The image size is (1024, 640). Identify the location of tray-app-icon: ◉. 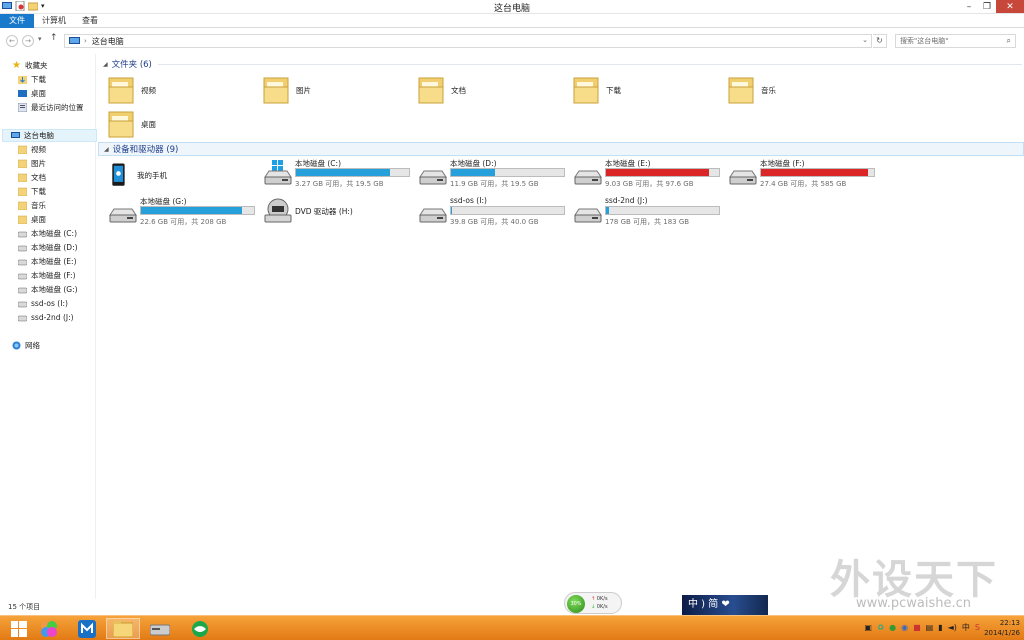
(904, 627).